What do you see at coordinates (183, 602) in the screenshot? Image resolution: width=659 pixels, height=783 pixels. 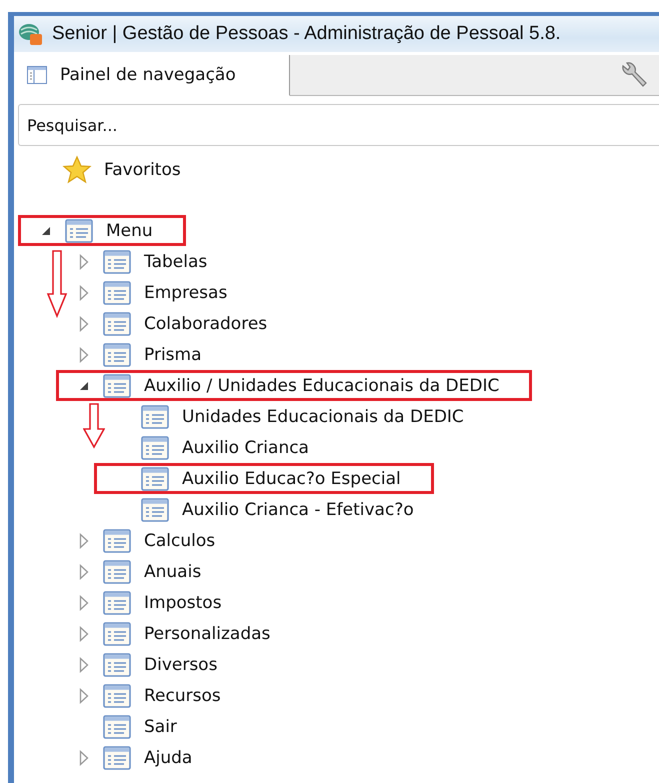 I see `tree-item: Impostos` at bounding box center [183, 602].